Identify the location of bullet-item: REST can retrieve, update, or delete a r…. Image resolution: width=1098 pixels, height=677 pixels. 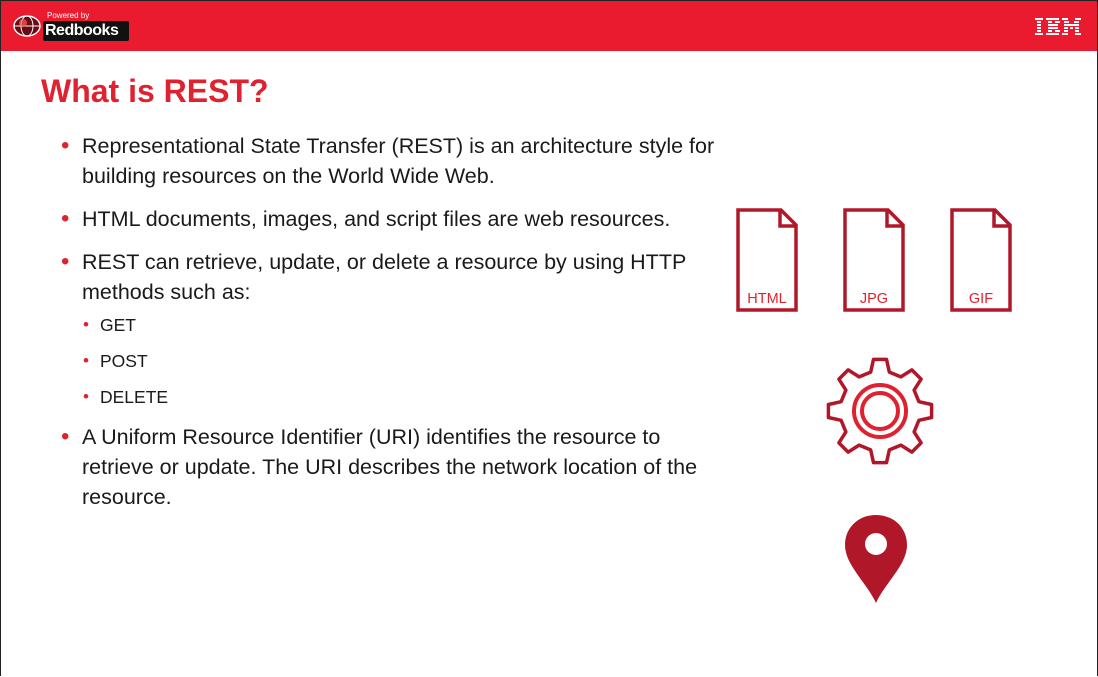
(387, 328).